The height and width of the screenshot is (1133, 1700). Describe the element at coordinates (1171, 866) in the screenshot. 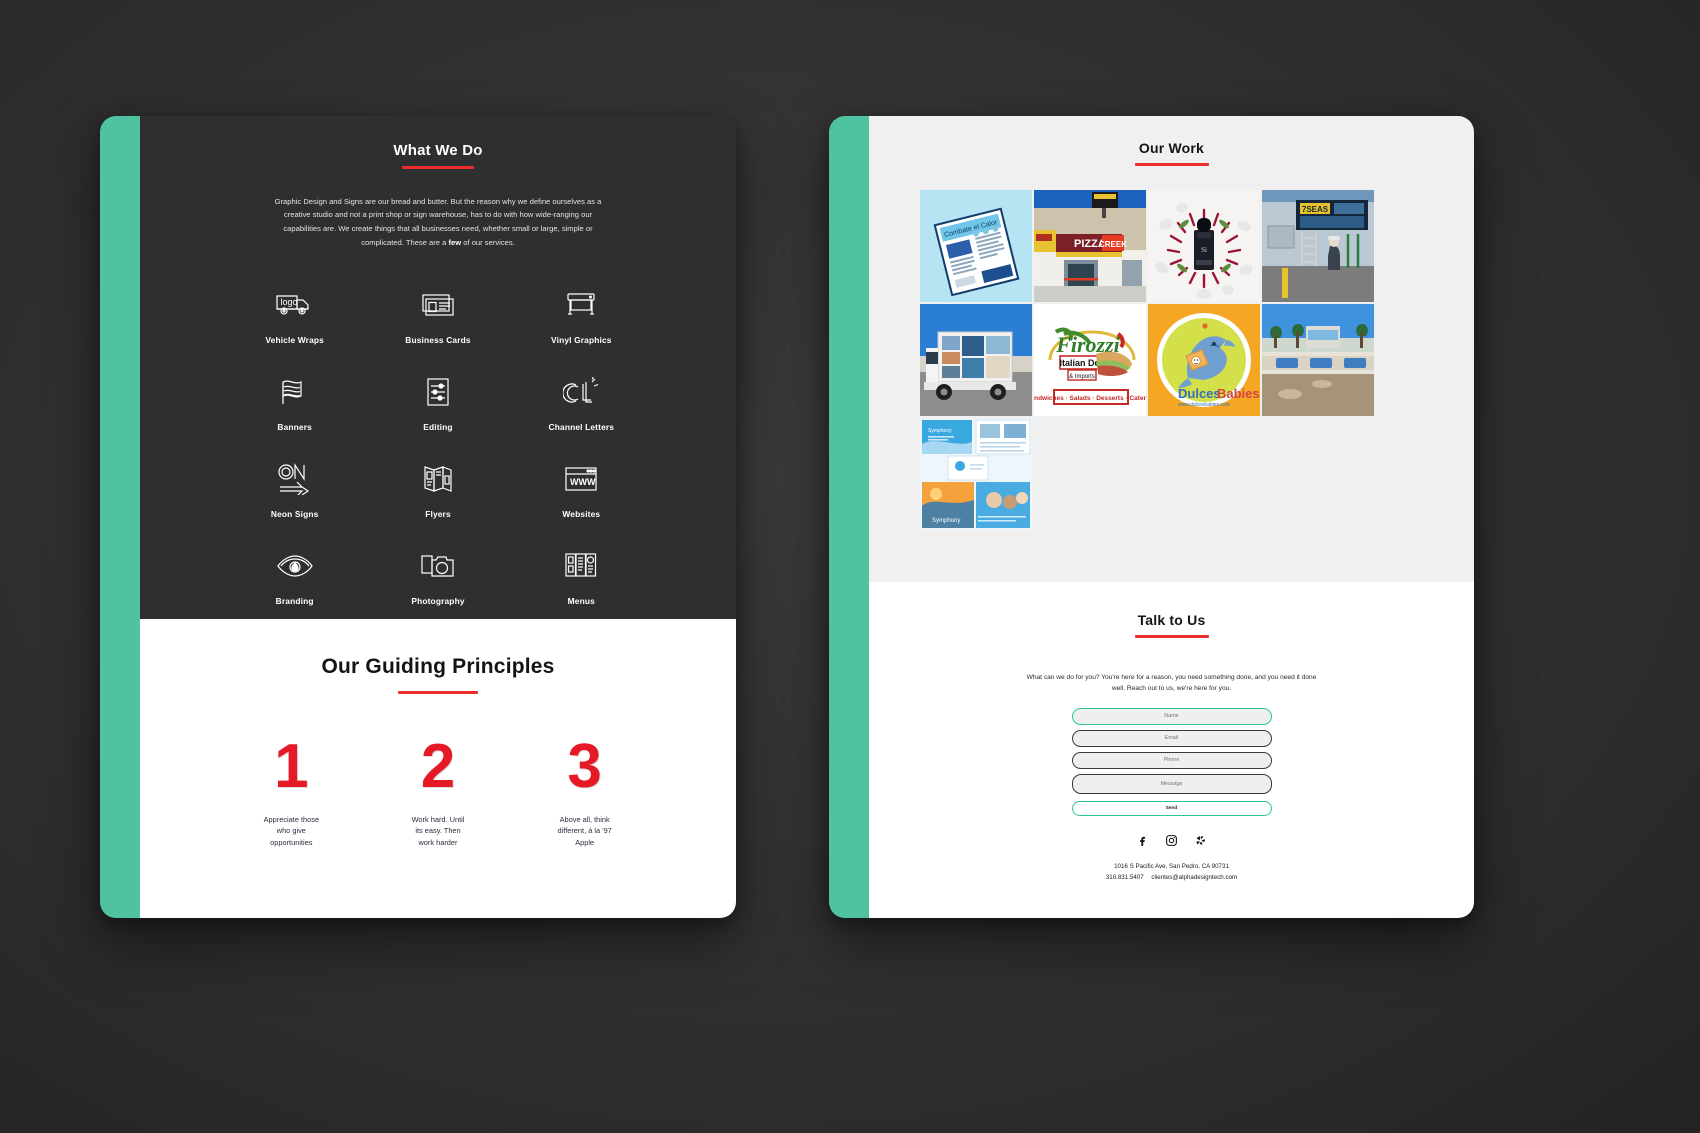

I see `footer-address: 1016 S Pacific Ave, San Pedro, CA 90731` at that location.